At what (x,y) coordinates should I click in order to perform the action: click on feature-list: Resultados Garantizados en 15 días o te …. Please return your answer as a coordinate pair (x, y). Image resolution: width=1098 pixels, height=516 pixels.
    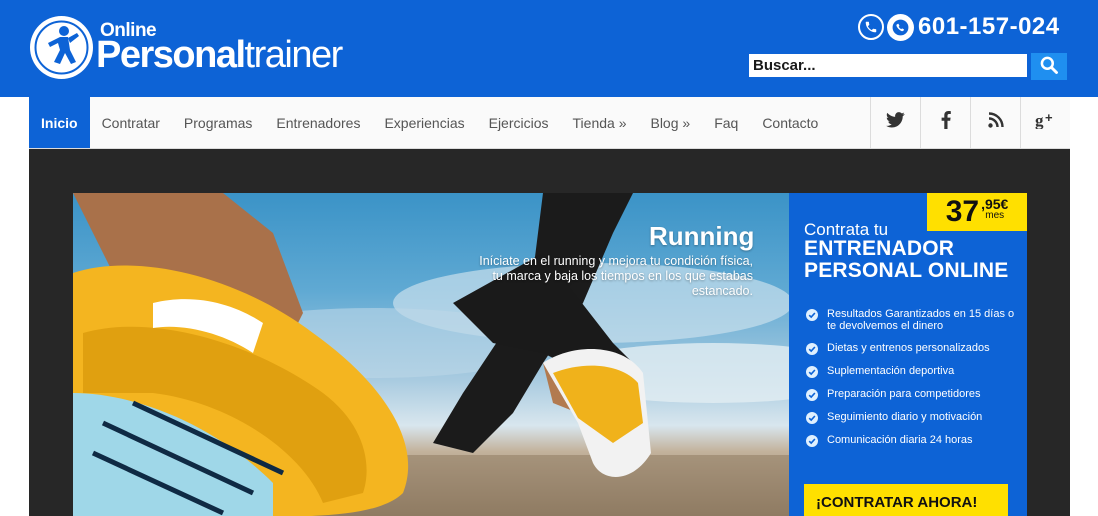
    Looking at the image, I should click on (911, 382).